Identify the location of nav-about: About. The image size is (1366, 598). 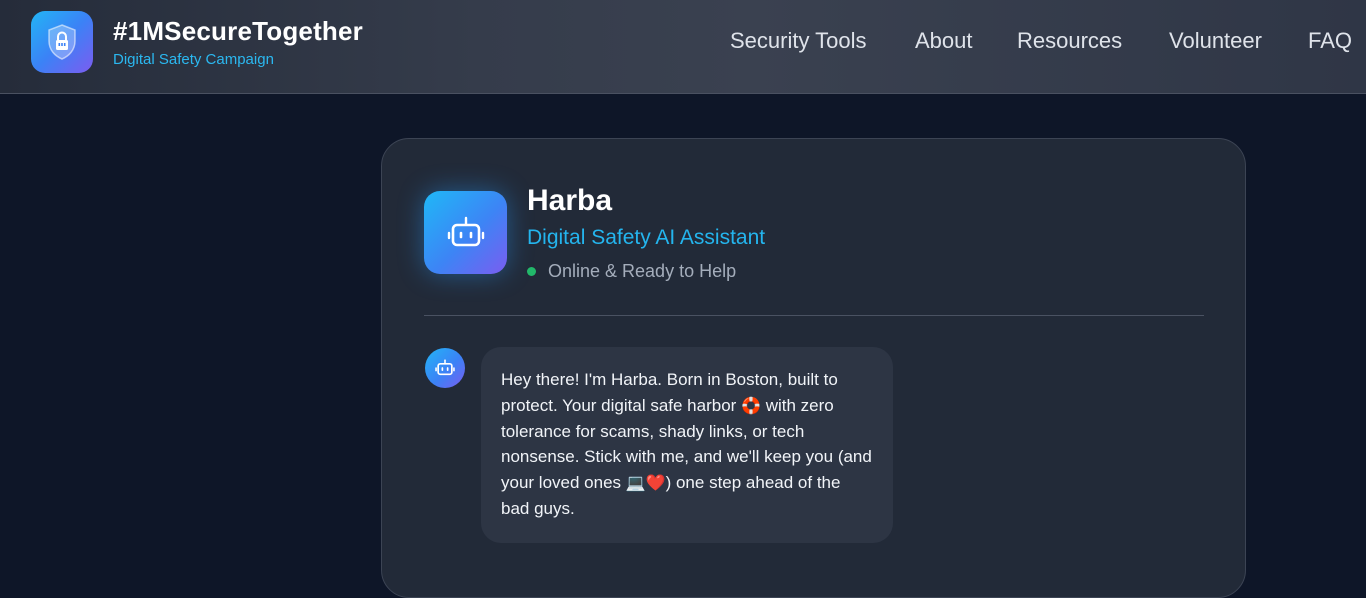
(944, 41).